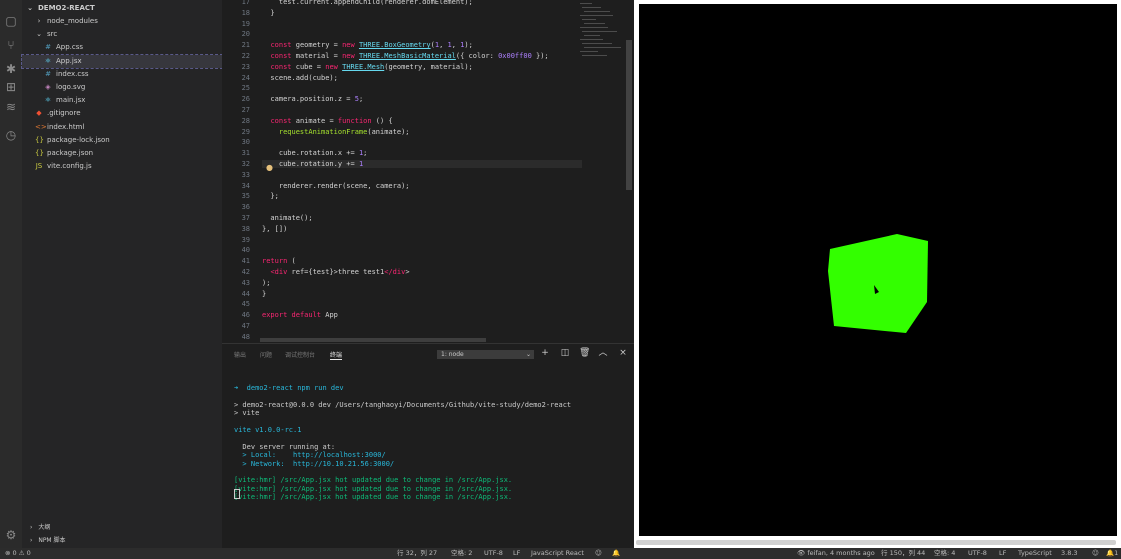  I want to click on language-mode: JavaScript React, so click(557, 553).